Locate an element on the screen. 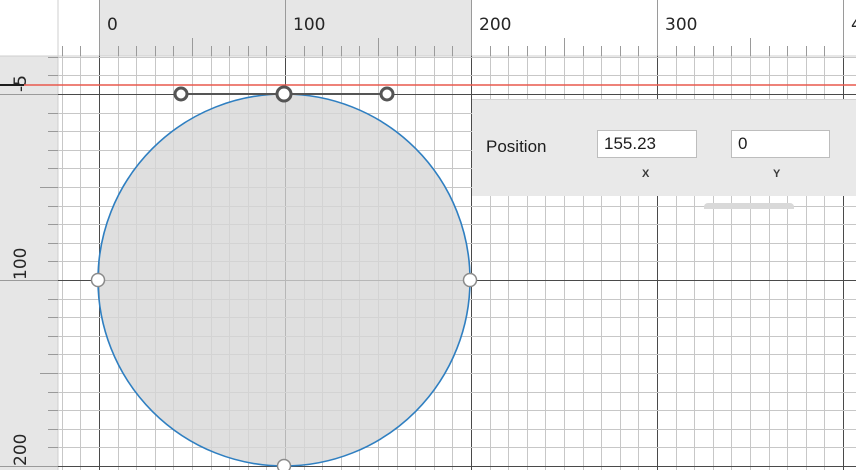  top-ruler-label-400: 4 is located at coordinates (853, 25).